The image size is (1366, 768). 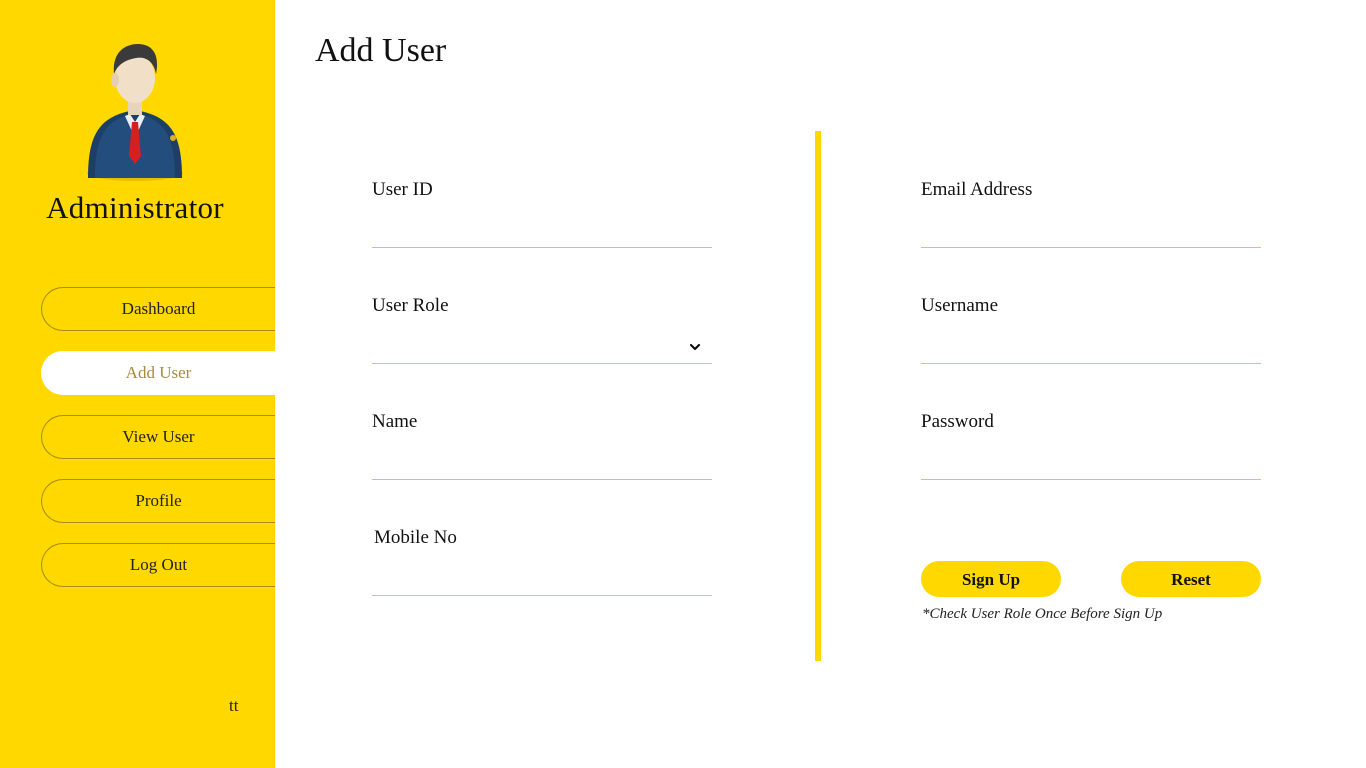 What do you see at coordinates (991, 579) in the screenshot?
I see `sign-up-button: Sign Up` at bounding box center [991, 579].